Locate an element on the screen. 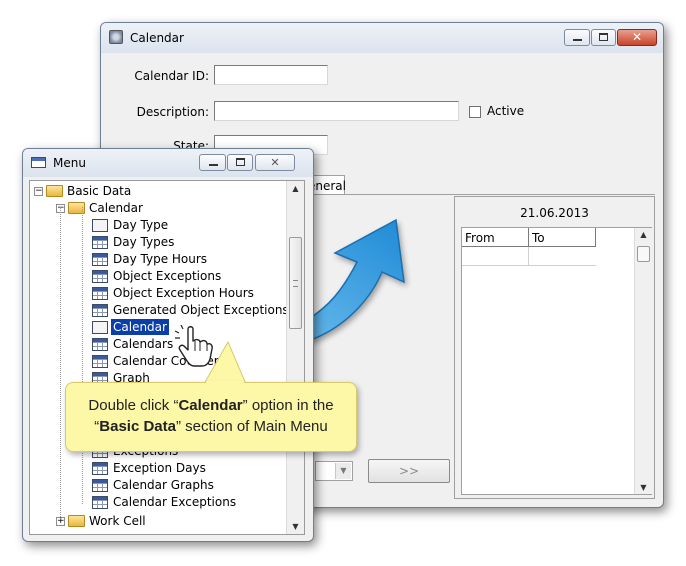  grip-icon is located at coordinates (295, 283).